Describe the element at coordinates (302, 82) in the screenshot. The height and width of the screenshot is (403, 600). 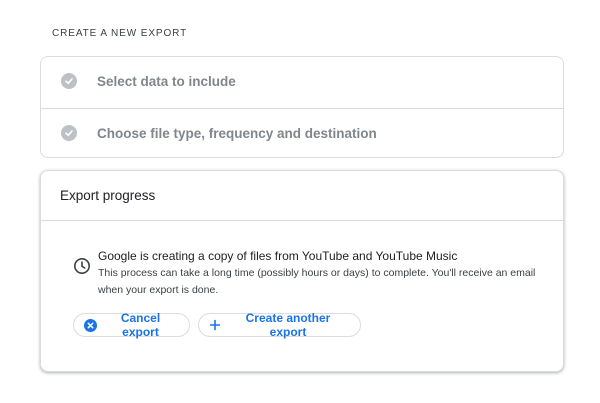
I see `step-select-data: Select data to include` at that location.